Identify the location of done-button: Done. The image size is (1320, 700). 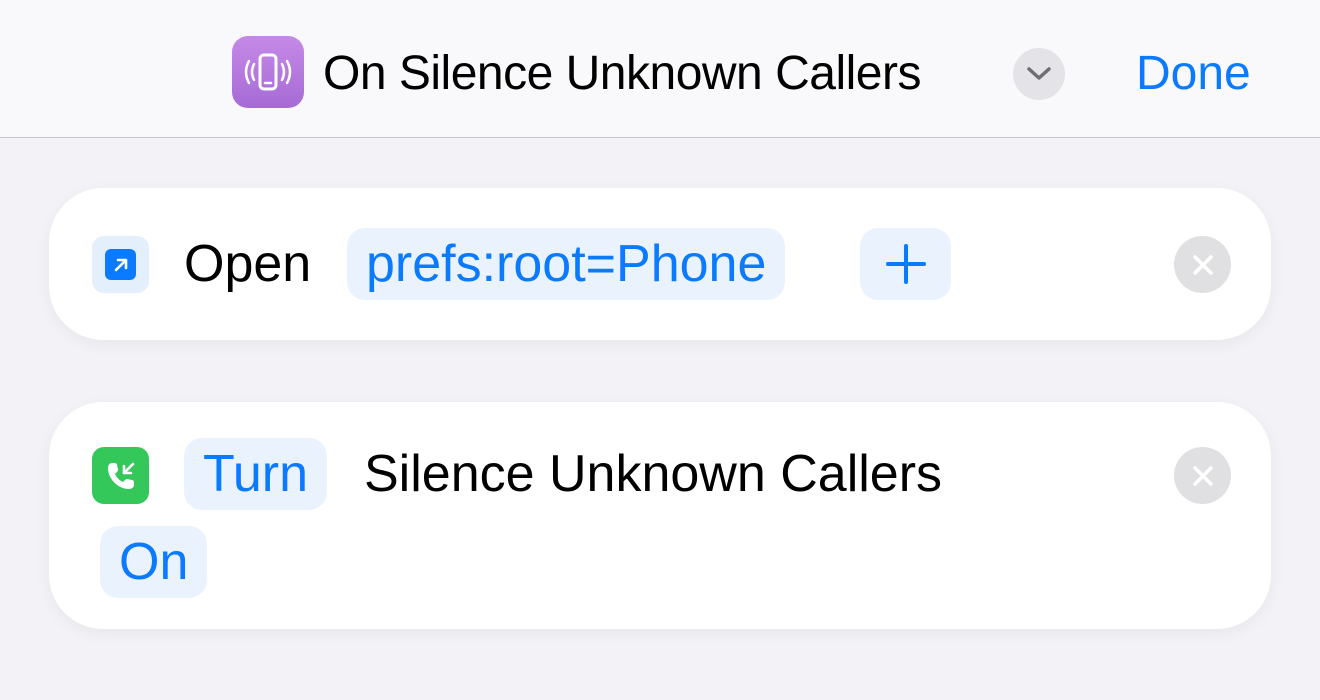
(1193, 74).